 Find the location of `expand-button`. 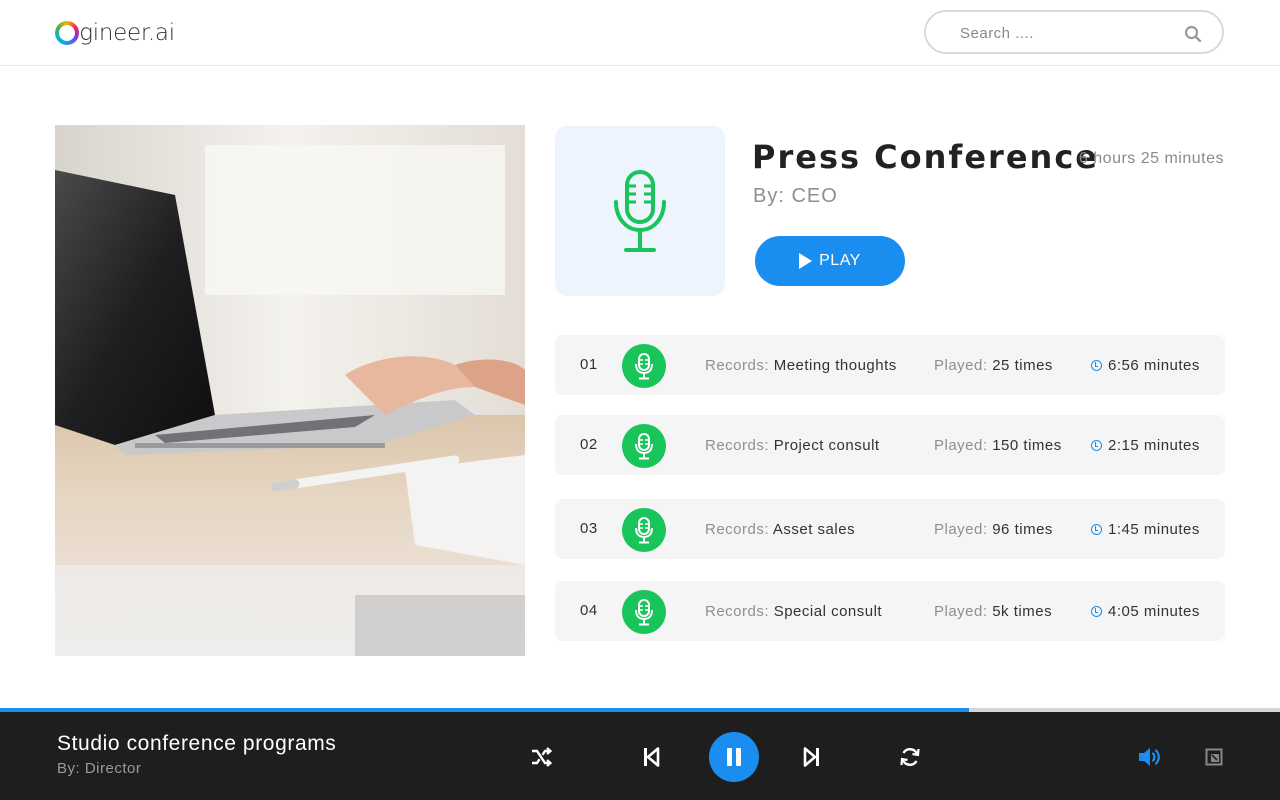

expand-button is located at coordinates (1214, 757).